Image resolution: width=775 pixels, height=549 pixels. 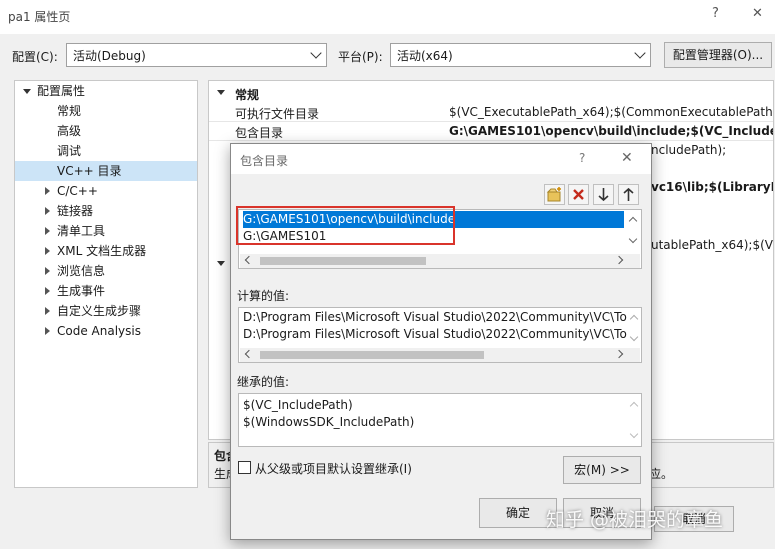 I want to click on tree-item-code-analysis: Code Analysis, so click(x=99, y=331).